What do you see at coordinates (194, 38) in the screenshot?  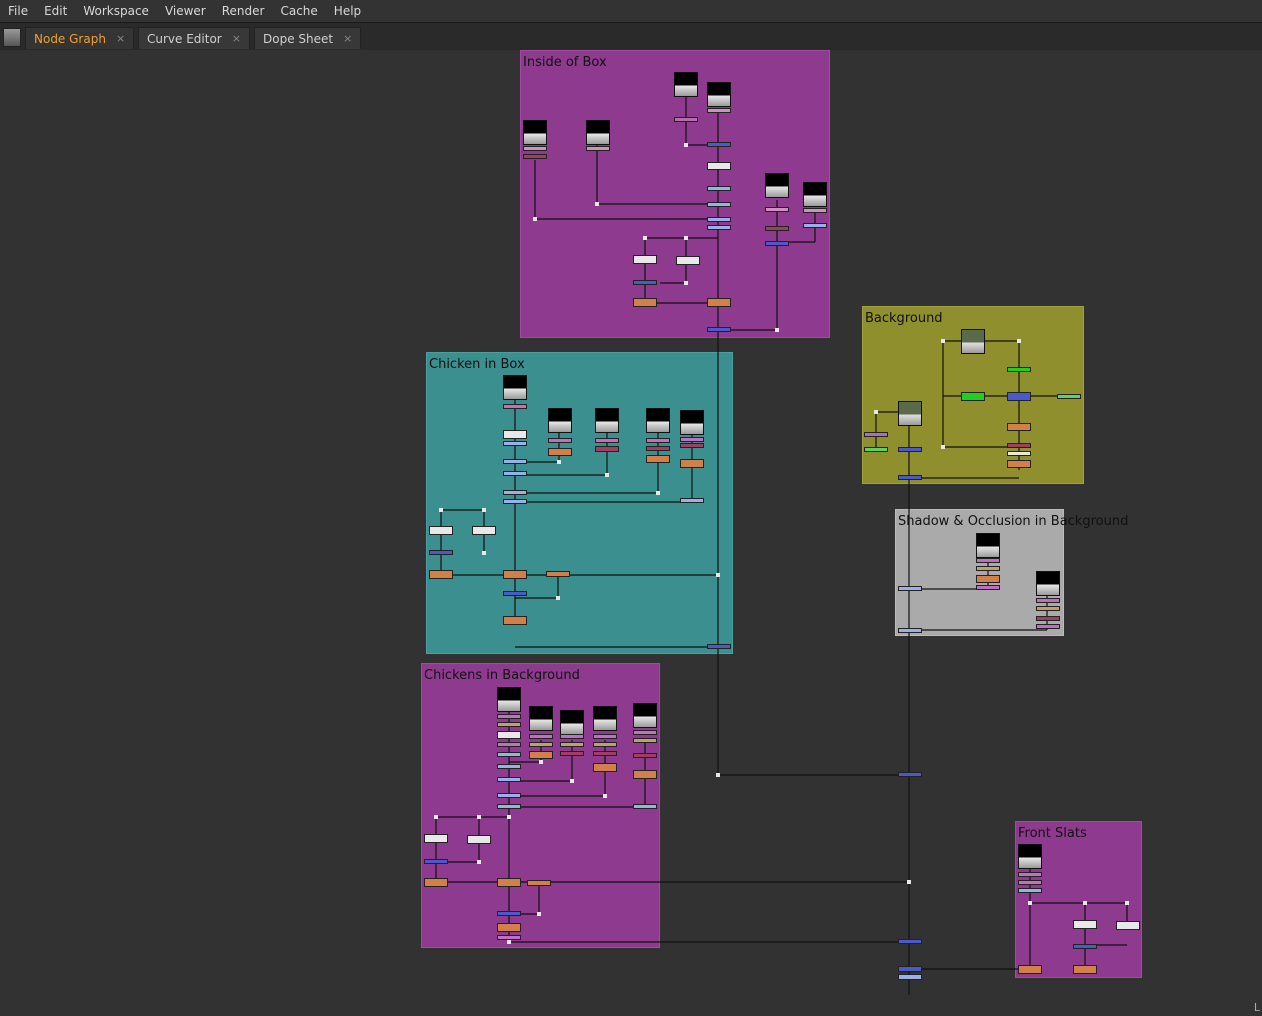 I see `tab-curve-editor: Curve Editor ×` at bounding box center [194, 38].